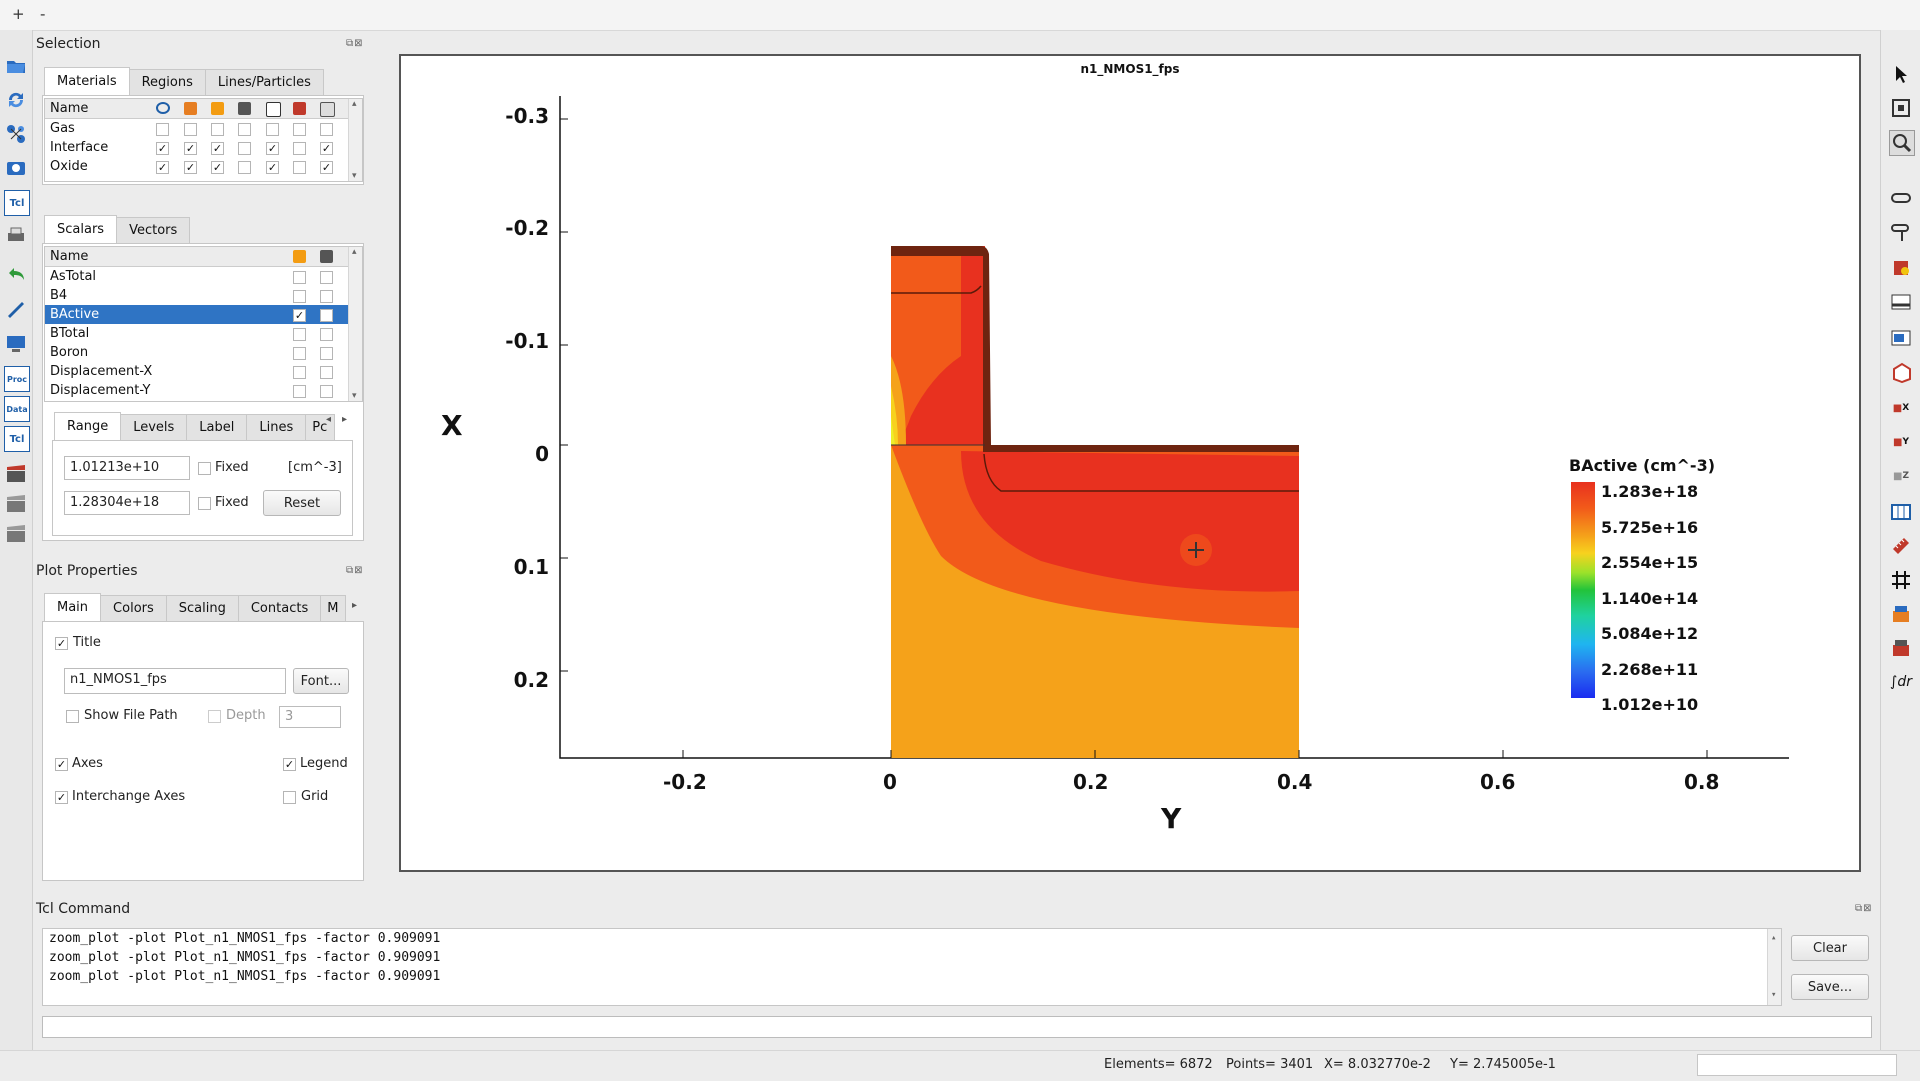  I want to click on camera-icon, so click(16, 168).